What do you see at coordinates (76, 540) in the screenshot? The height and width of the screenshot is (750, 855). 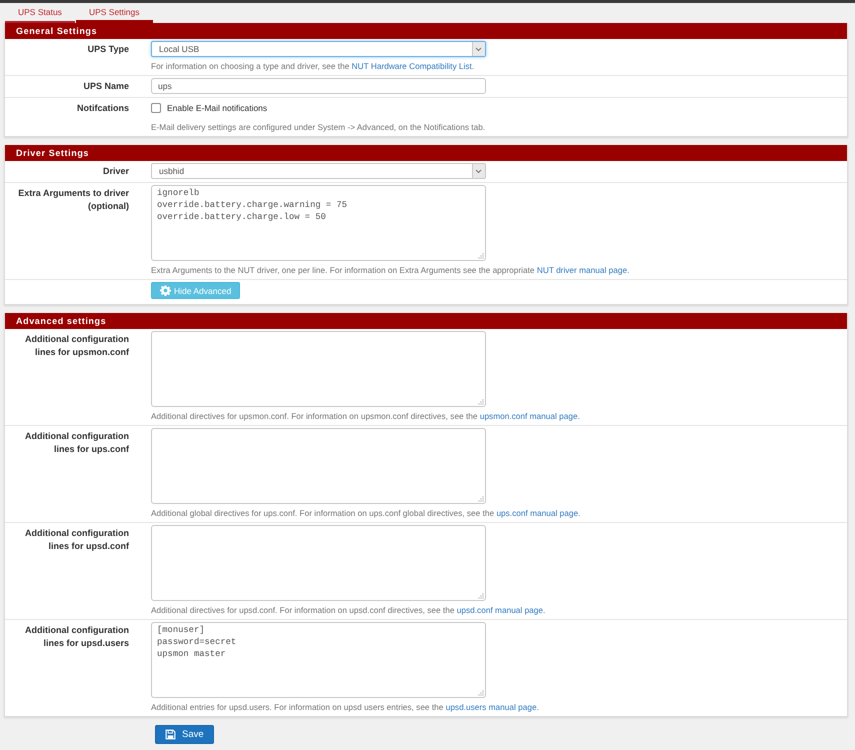 I see `field-label: Additional configuration lines for upsd.conf` at bounding box center [76, 540].